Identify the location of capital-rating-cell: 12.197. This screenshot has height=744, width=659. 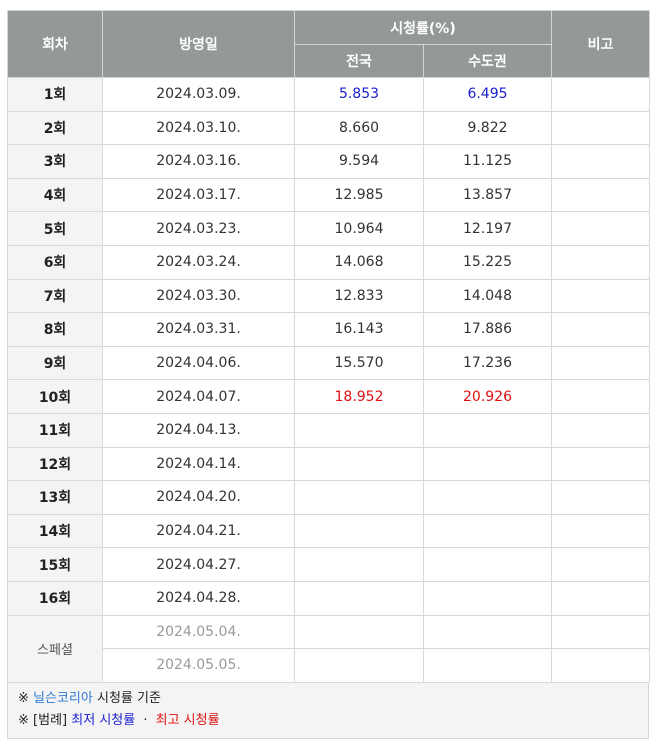
(487, 228).